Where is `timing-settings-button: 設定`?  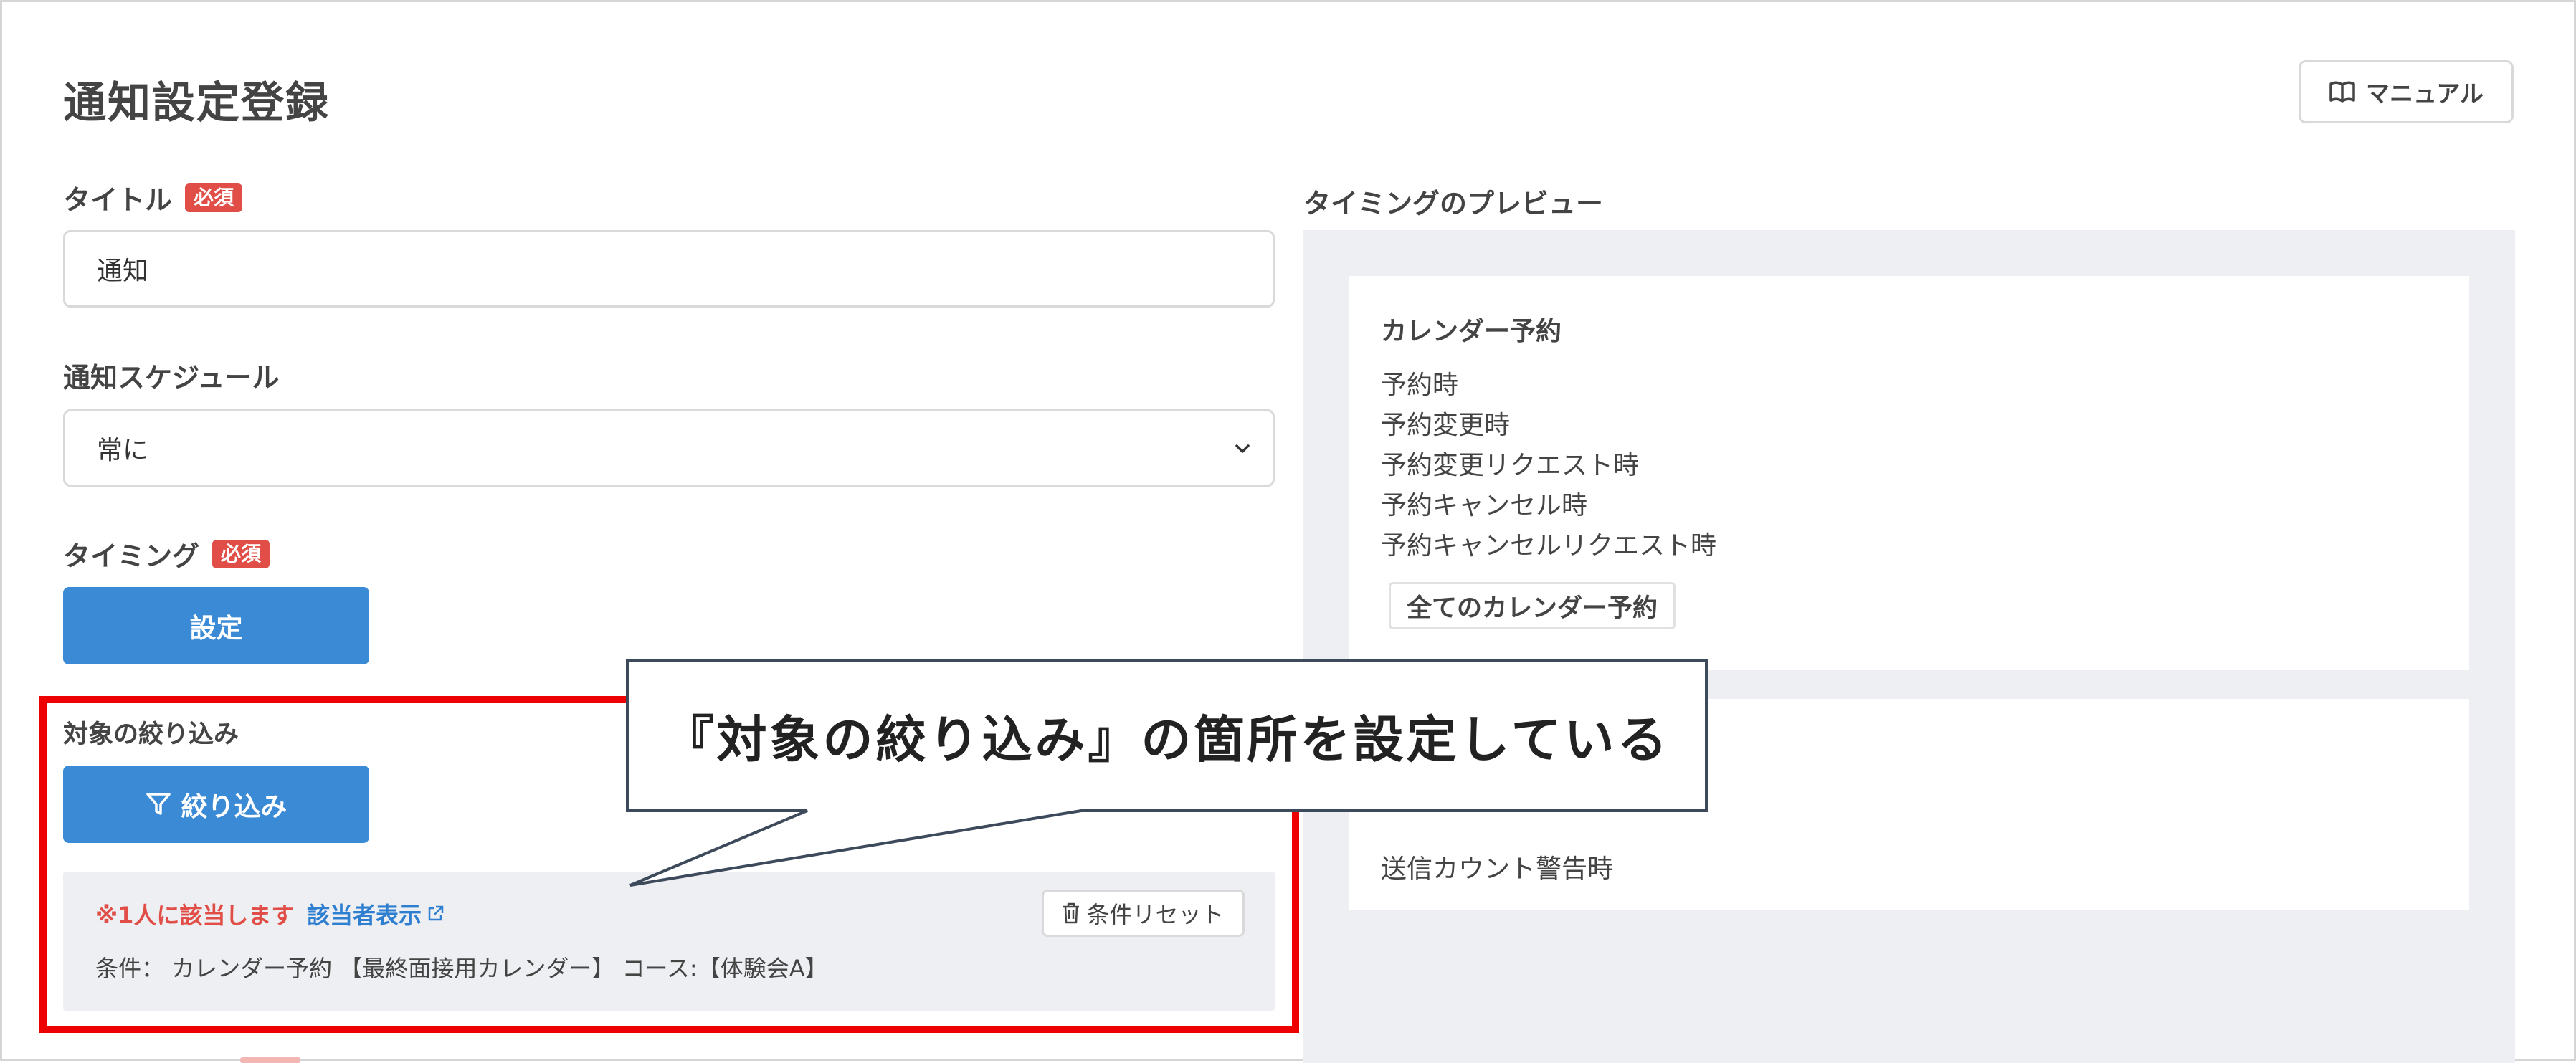 timing-settings-button: 設定 is located at coordinates (216, 625).